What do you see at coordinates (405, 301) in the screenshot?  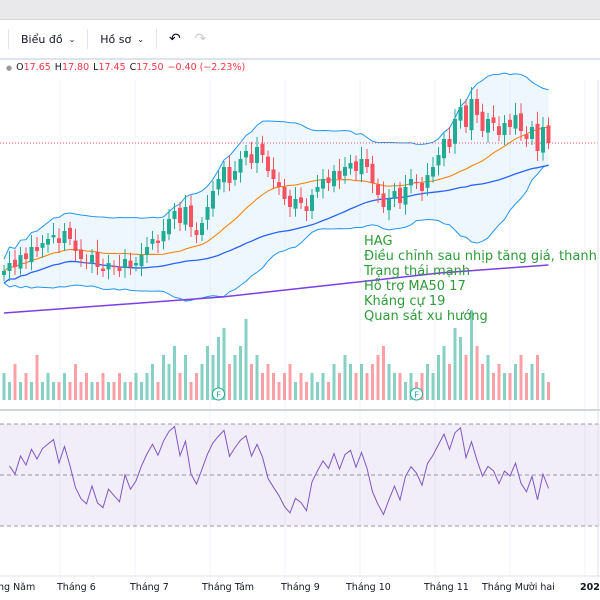 I see `annotation-line: Kháng cự 19` at bounding box center [405, 301].